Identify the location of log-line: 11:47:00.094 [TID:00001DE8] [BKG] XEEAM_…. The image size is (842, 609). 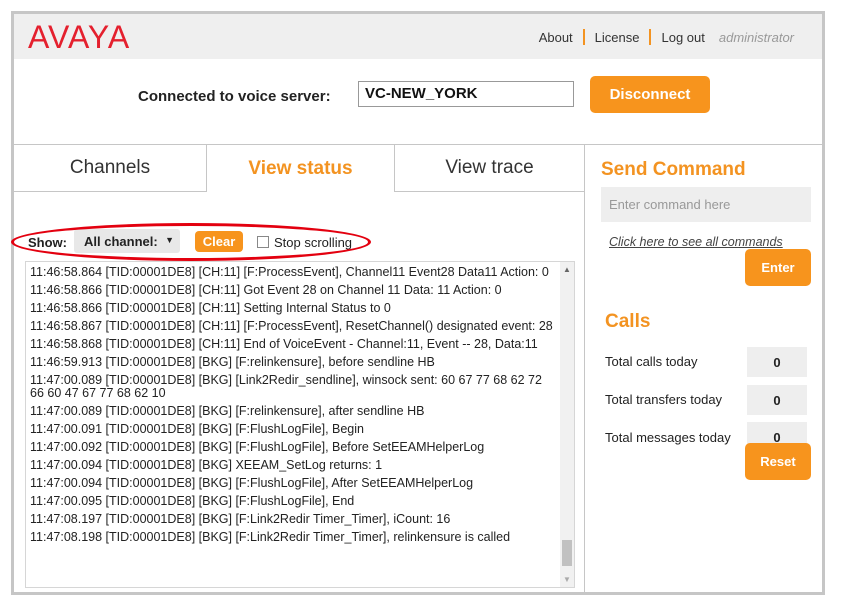
(206, 465).